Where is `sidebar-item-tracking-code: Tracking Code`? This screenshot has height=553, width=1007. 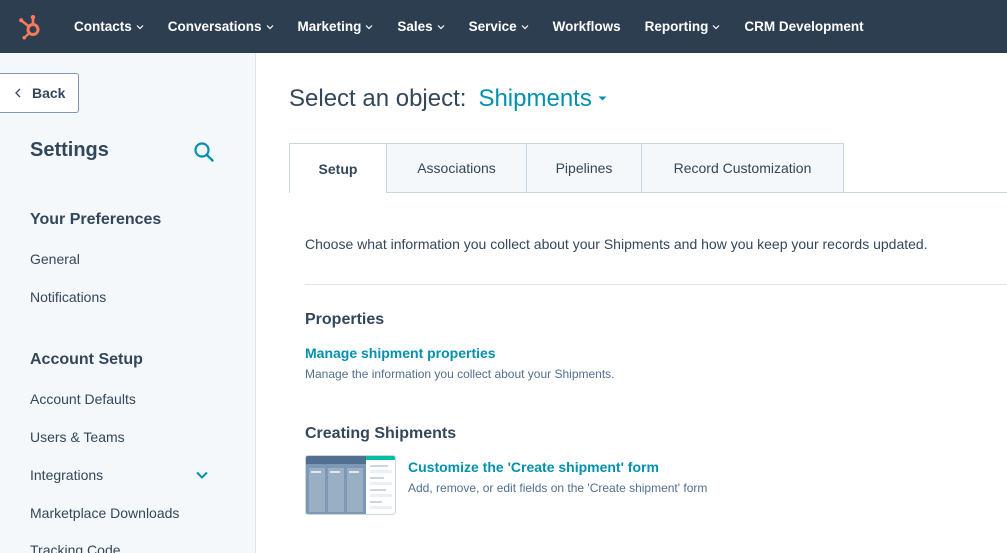 sidebar-item-tracking-code: Tracking Code is located at coordinates (75, 547).